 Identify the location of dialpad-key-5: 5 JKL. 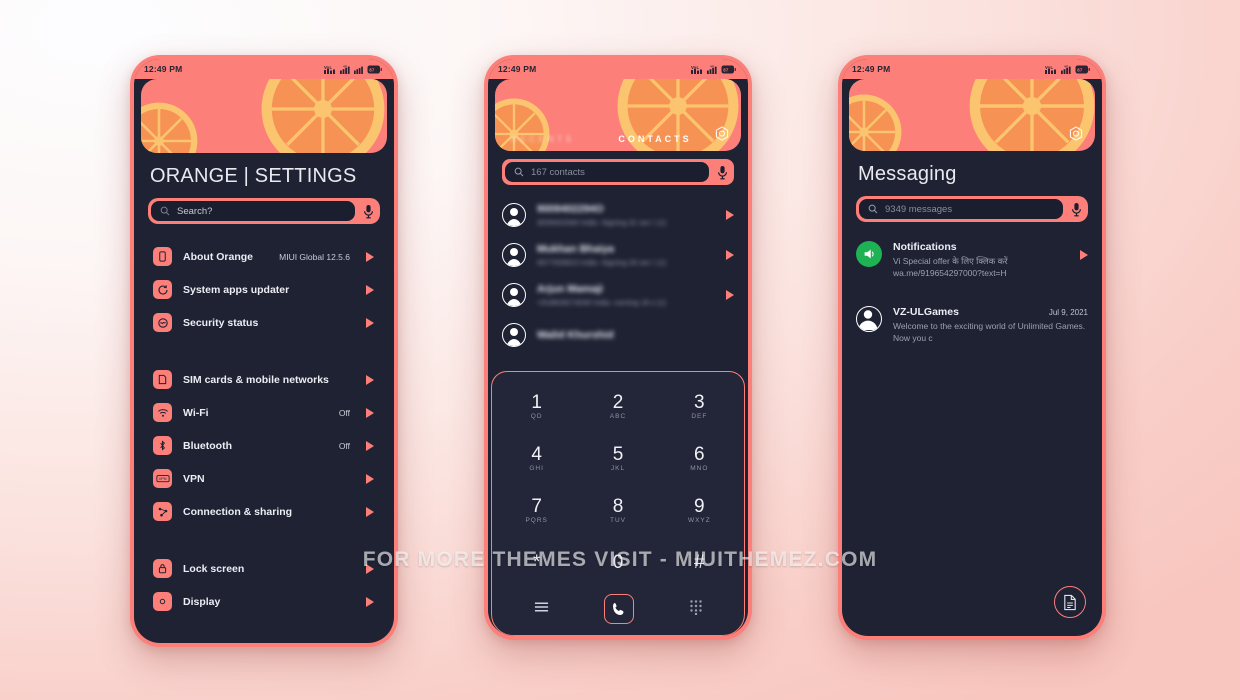
(617, 458).